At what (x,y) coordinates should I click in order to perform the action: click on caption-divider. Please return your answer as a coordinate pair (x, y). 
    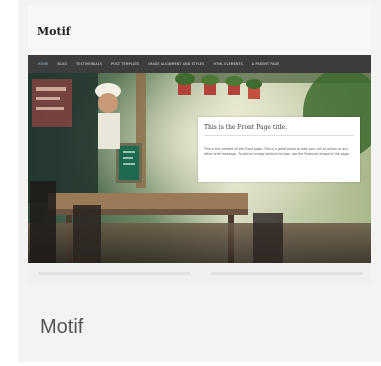
    Looking at the image, I should click on (279, 135).